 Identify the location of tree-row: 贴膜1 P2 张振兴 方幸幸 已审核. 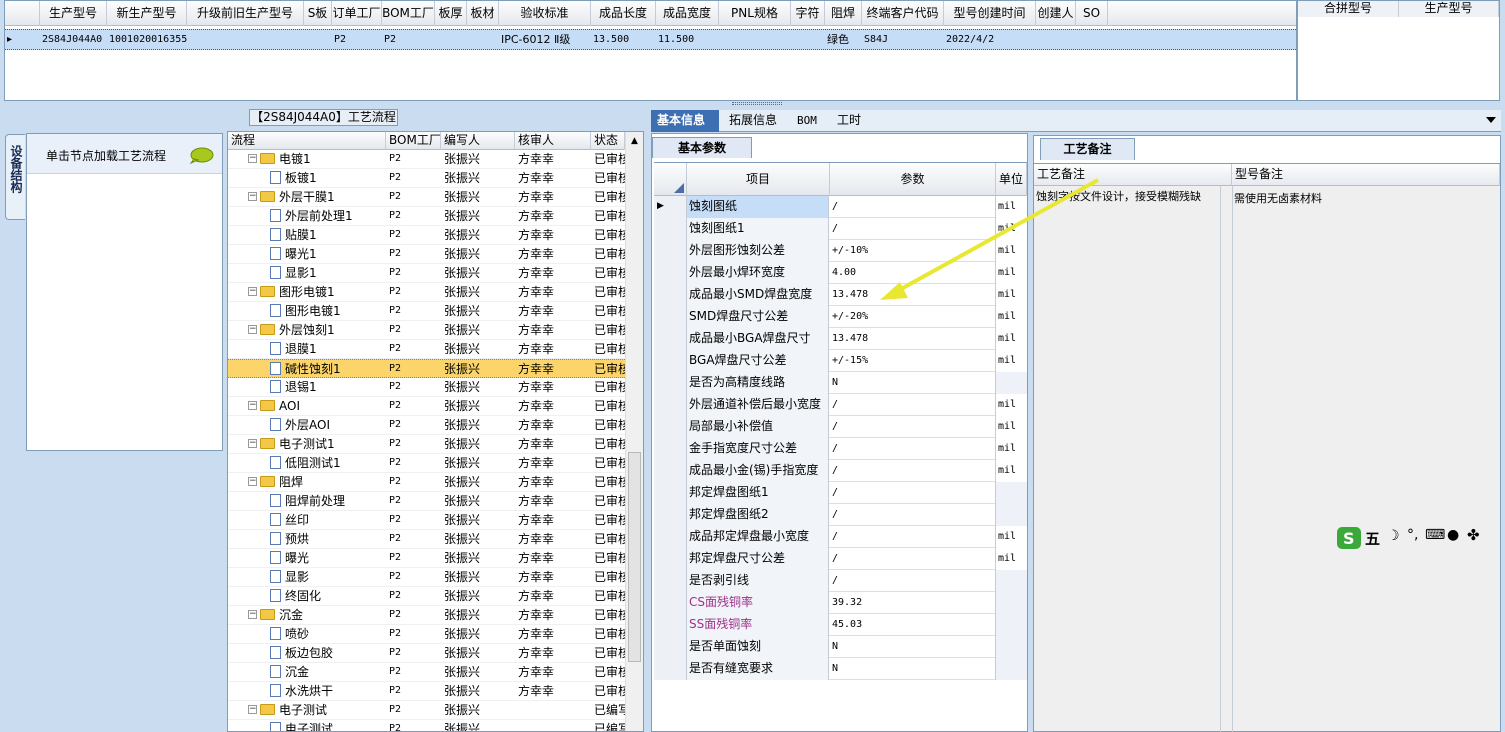
(427, 235).